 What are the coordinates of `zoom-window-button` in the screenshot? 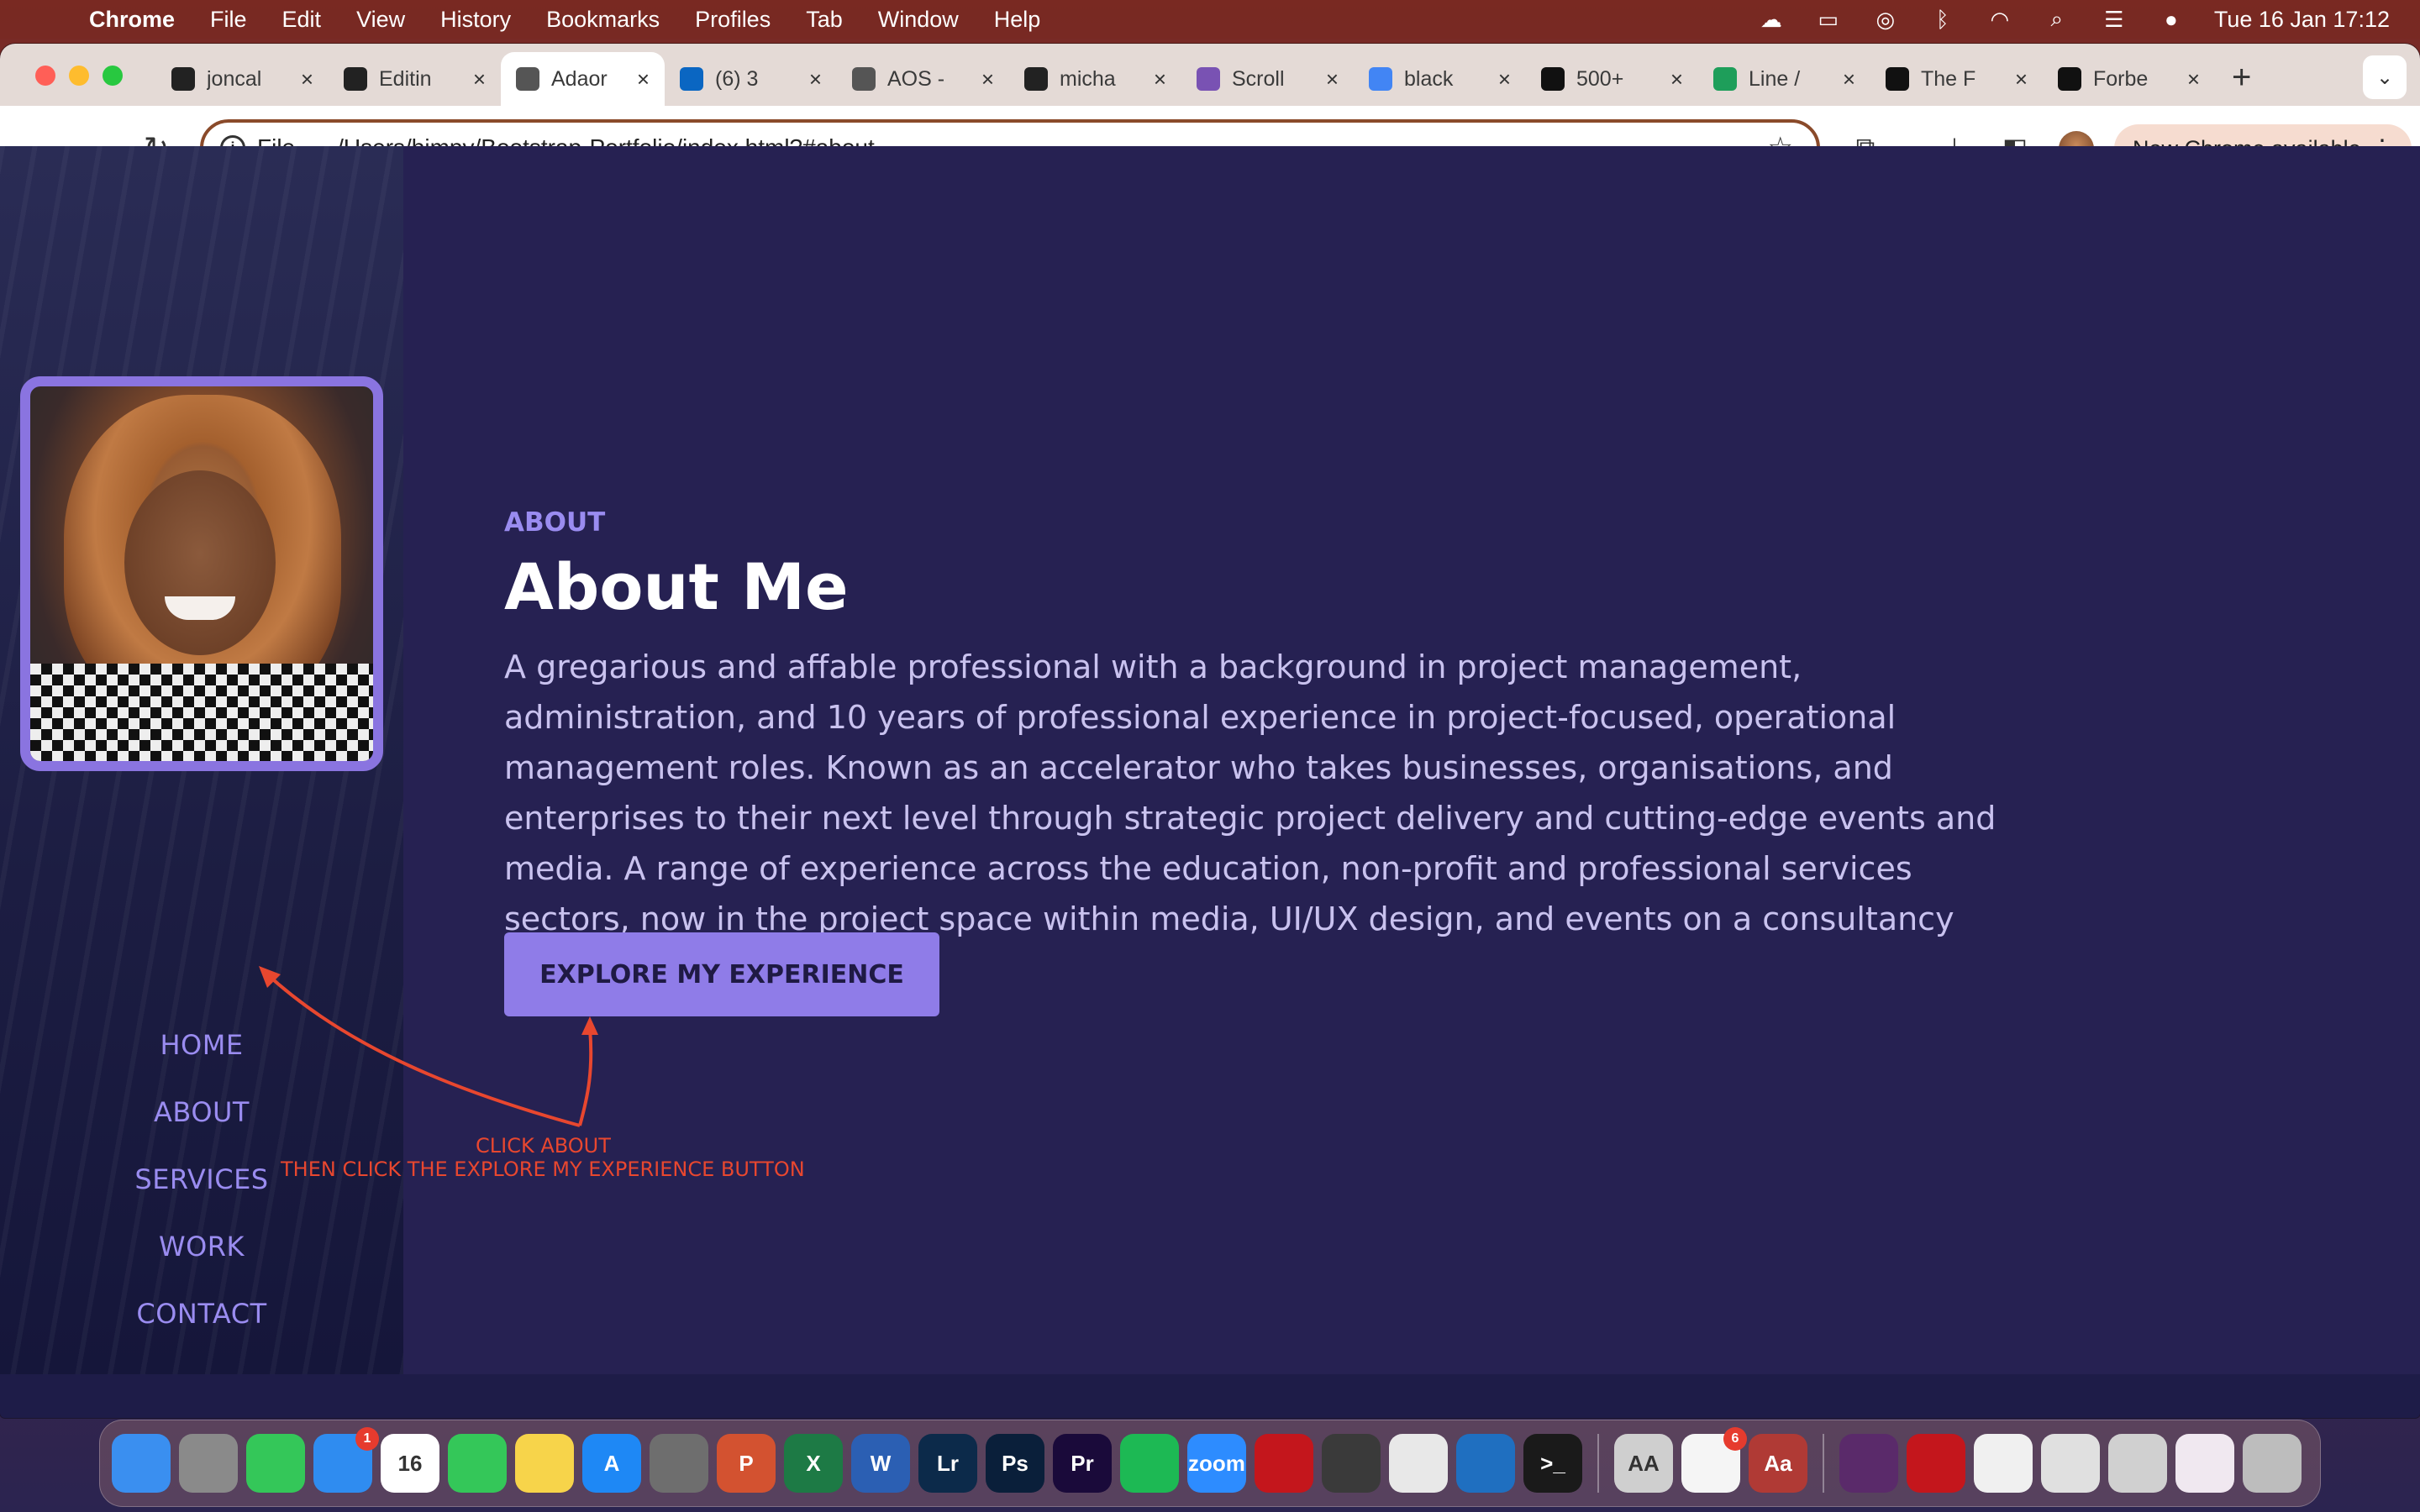 It's located at (113, 76).